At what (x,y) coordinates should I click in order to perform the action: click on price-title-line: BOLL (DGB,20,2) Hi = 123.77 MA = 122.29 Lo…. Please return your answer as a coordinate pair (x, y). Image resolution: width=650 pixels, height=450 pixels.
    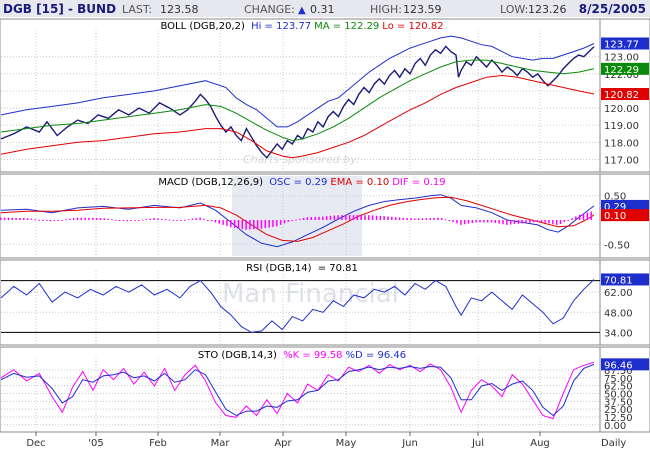
    Looking at the image, I should click on (301, 26).